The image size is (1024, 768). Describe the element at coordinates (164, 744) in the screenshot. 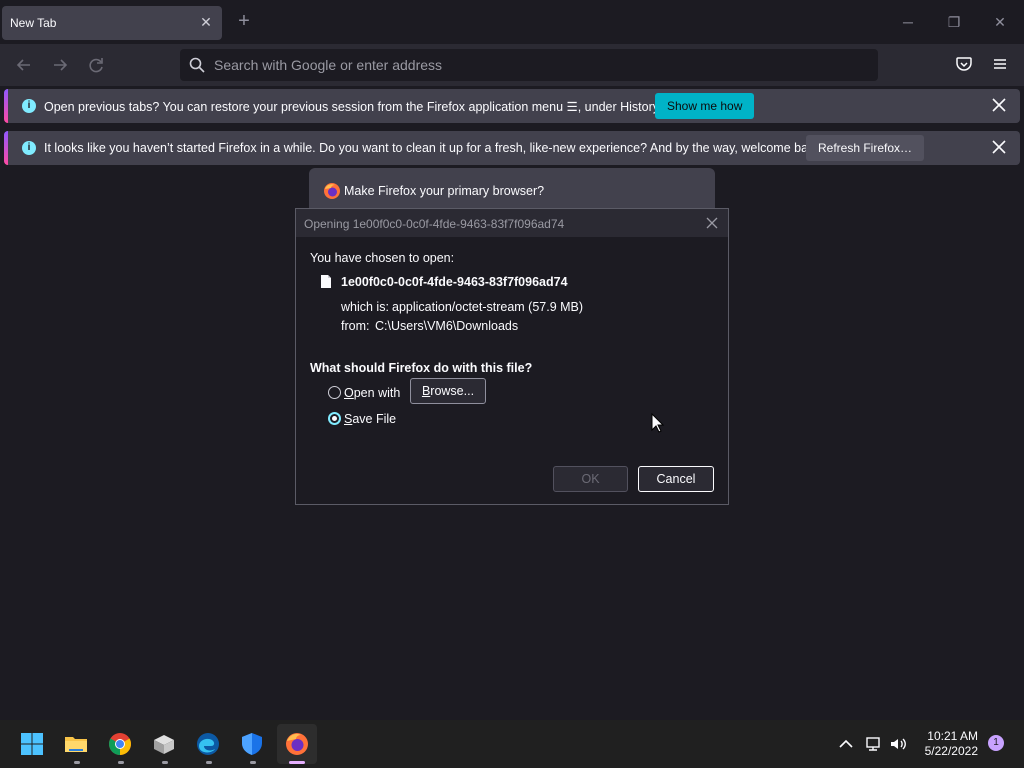

I see `package-icon` at that location.